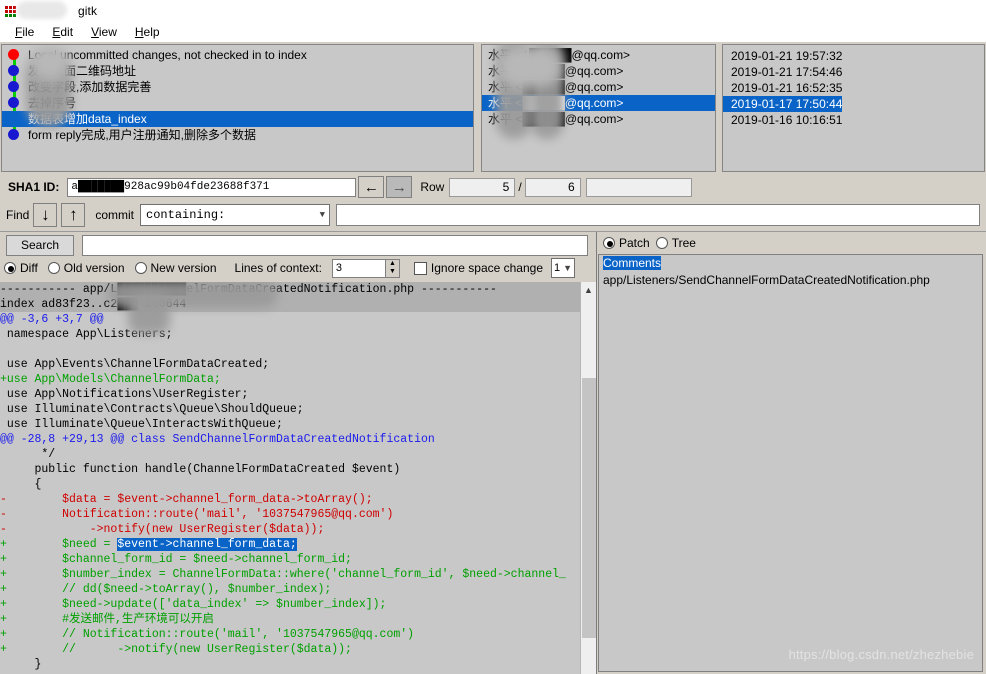 This screenshot has height=674, width=986. Describe the element at coordinates (392, 272) in the screenshot. I see `spin-down-icon: ▼` at that location.